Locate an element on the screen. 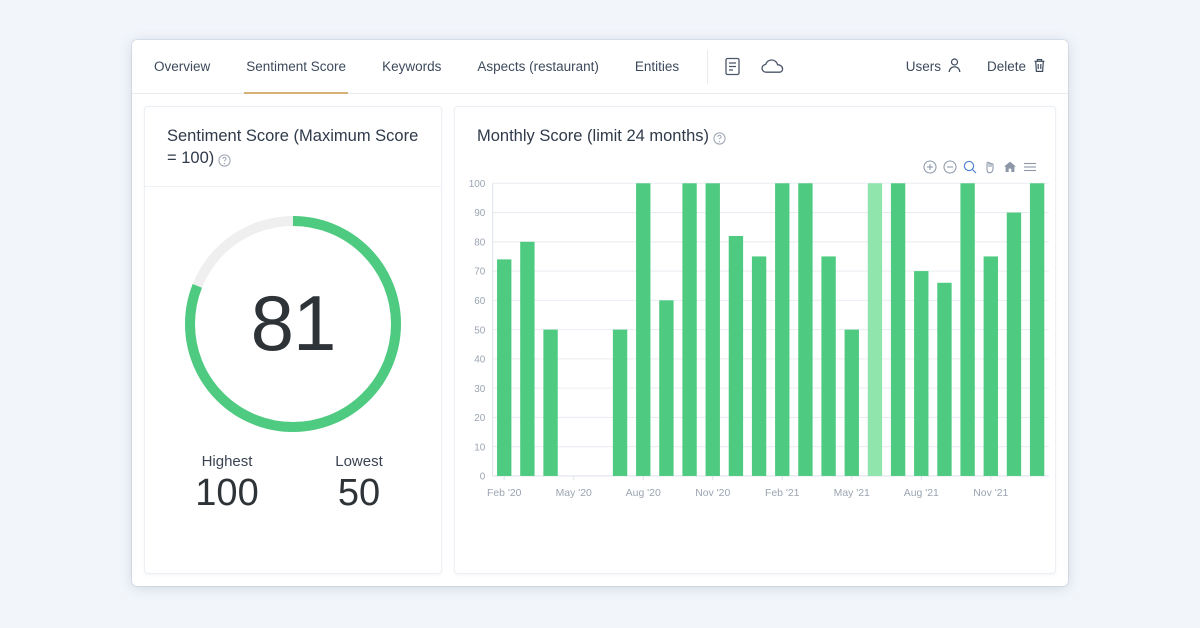 The image size is (1200, 628). x-axis-tick-label: Feb '21 is located at coordinates (782, 493).